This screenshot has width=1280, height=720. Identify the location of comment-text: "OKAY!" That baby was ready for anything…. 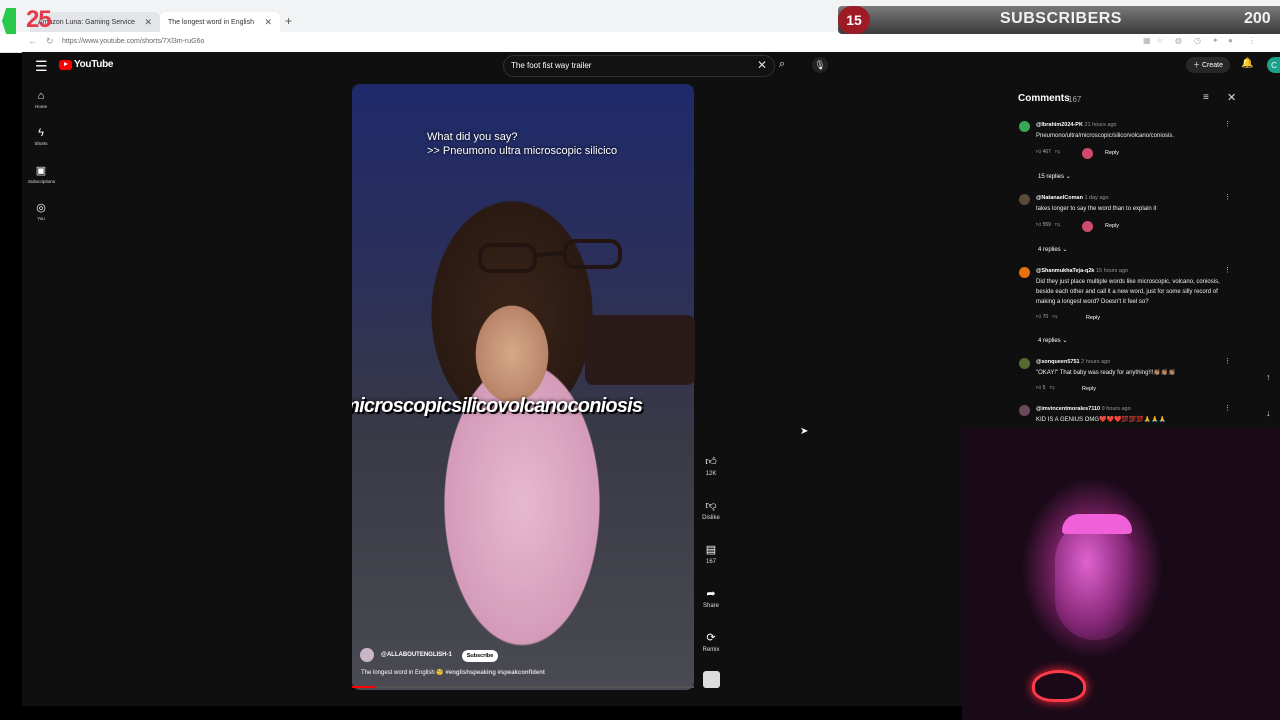
(1106, 373).